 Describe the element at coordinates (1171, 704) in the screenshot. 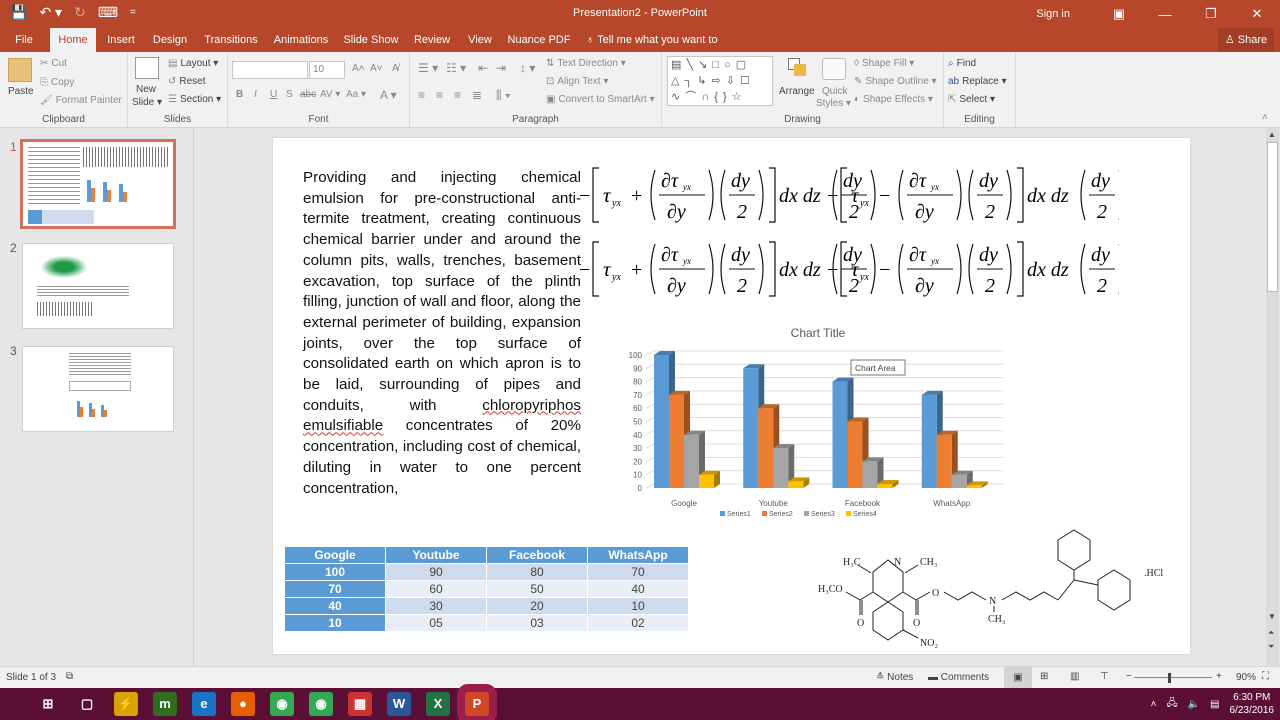

I see `network-icon: 🖧` at that location.